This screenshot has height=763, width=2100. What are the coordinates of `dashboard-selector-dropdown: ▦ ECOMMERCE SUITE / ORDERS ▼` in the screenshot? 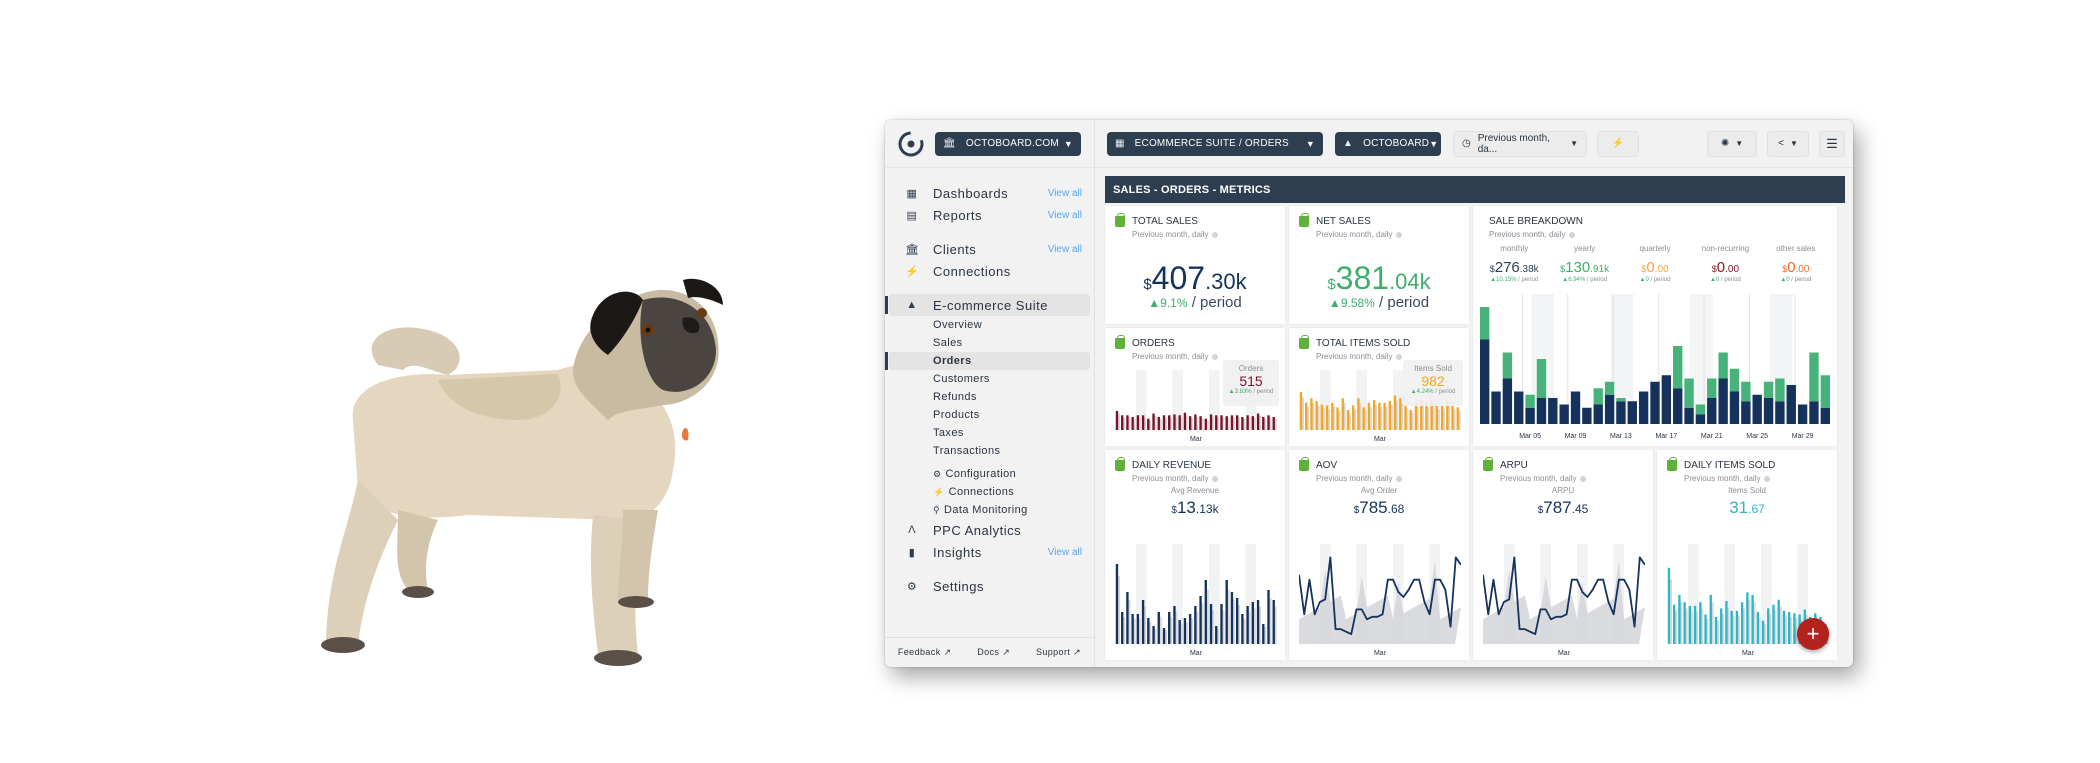 It's located at (1215, 143).